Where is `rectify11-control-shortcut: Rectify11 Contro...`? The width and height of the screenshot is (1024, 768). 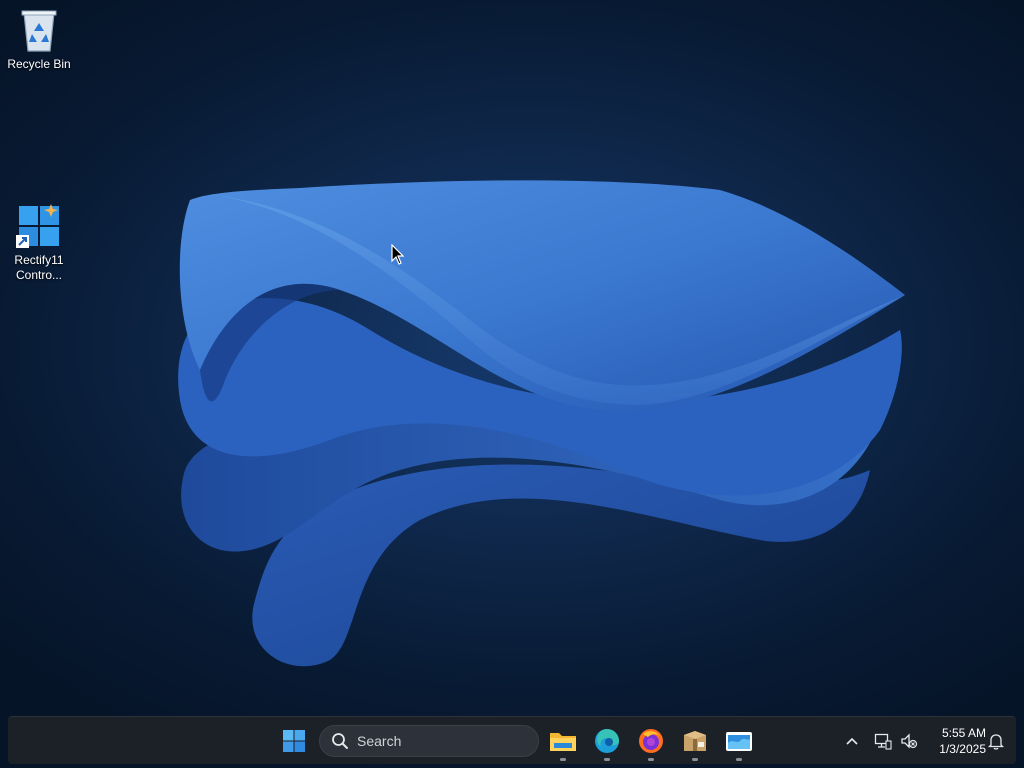
rectify11-control-shortcut: Rectify11 Contro... is located at coordinates (39, 242).